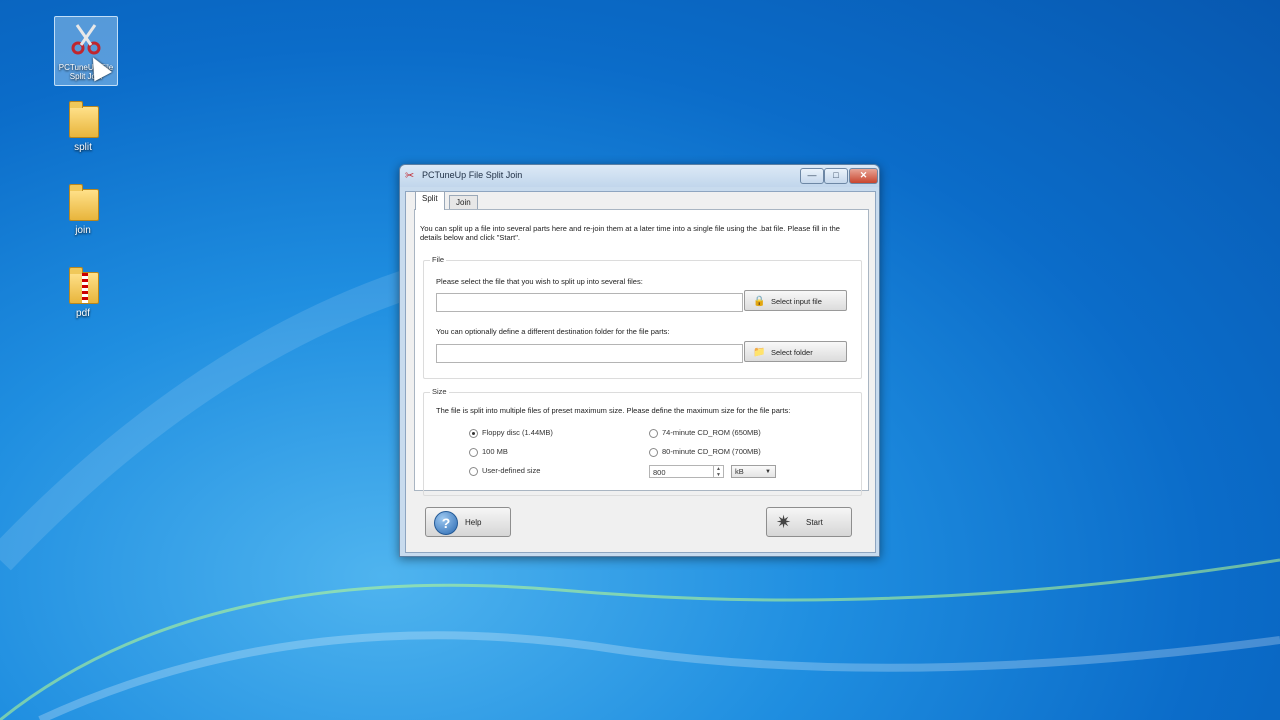  I want to click on close-button: ✕, so click(863, 176).